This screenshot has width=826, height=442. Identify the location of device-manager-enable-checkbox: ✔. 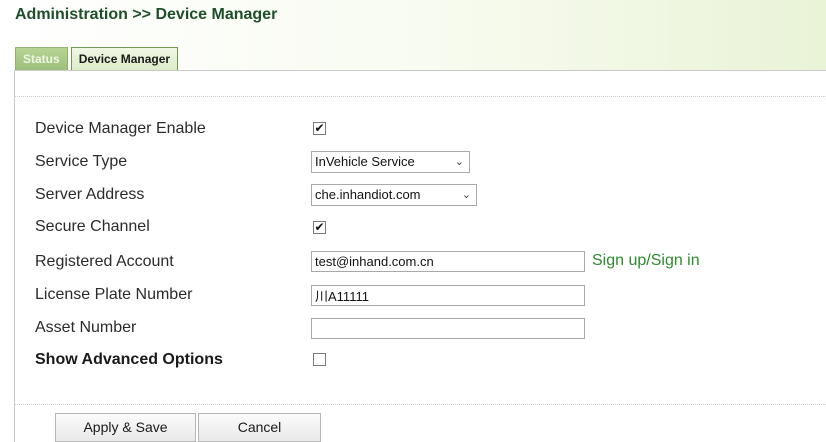
(319, 128).